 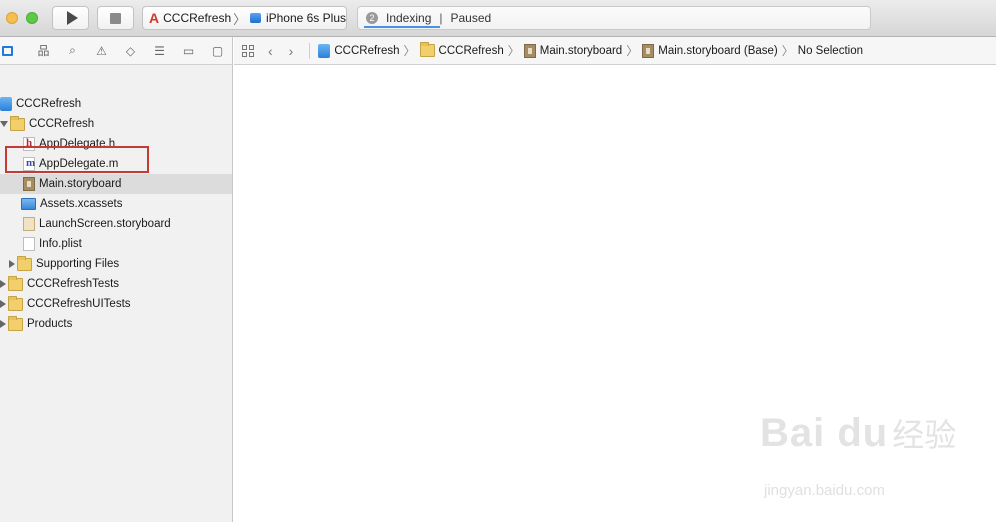 What do you see at coordinates (581, 50) in the screenshot?
I see `breadcrumb-label: Main.storyboard` at bounding box center [581, 50].